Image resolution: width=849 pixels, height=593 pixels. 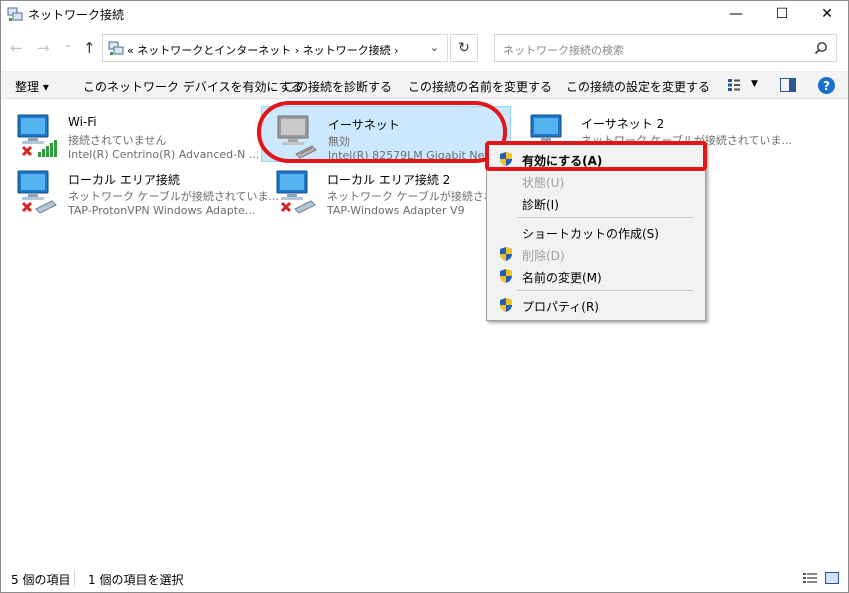 I want to click on connection-status: 無効, so click(x=339, y=141).